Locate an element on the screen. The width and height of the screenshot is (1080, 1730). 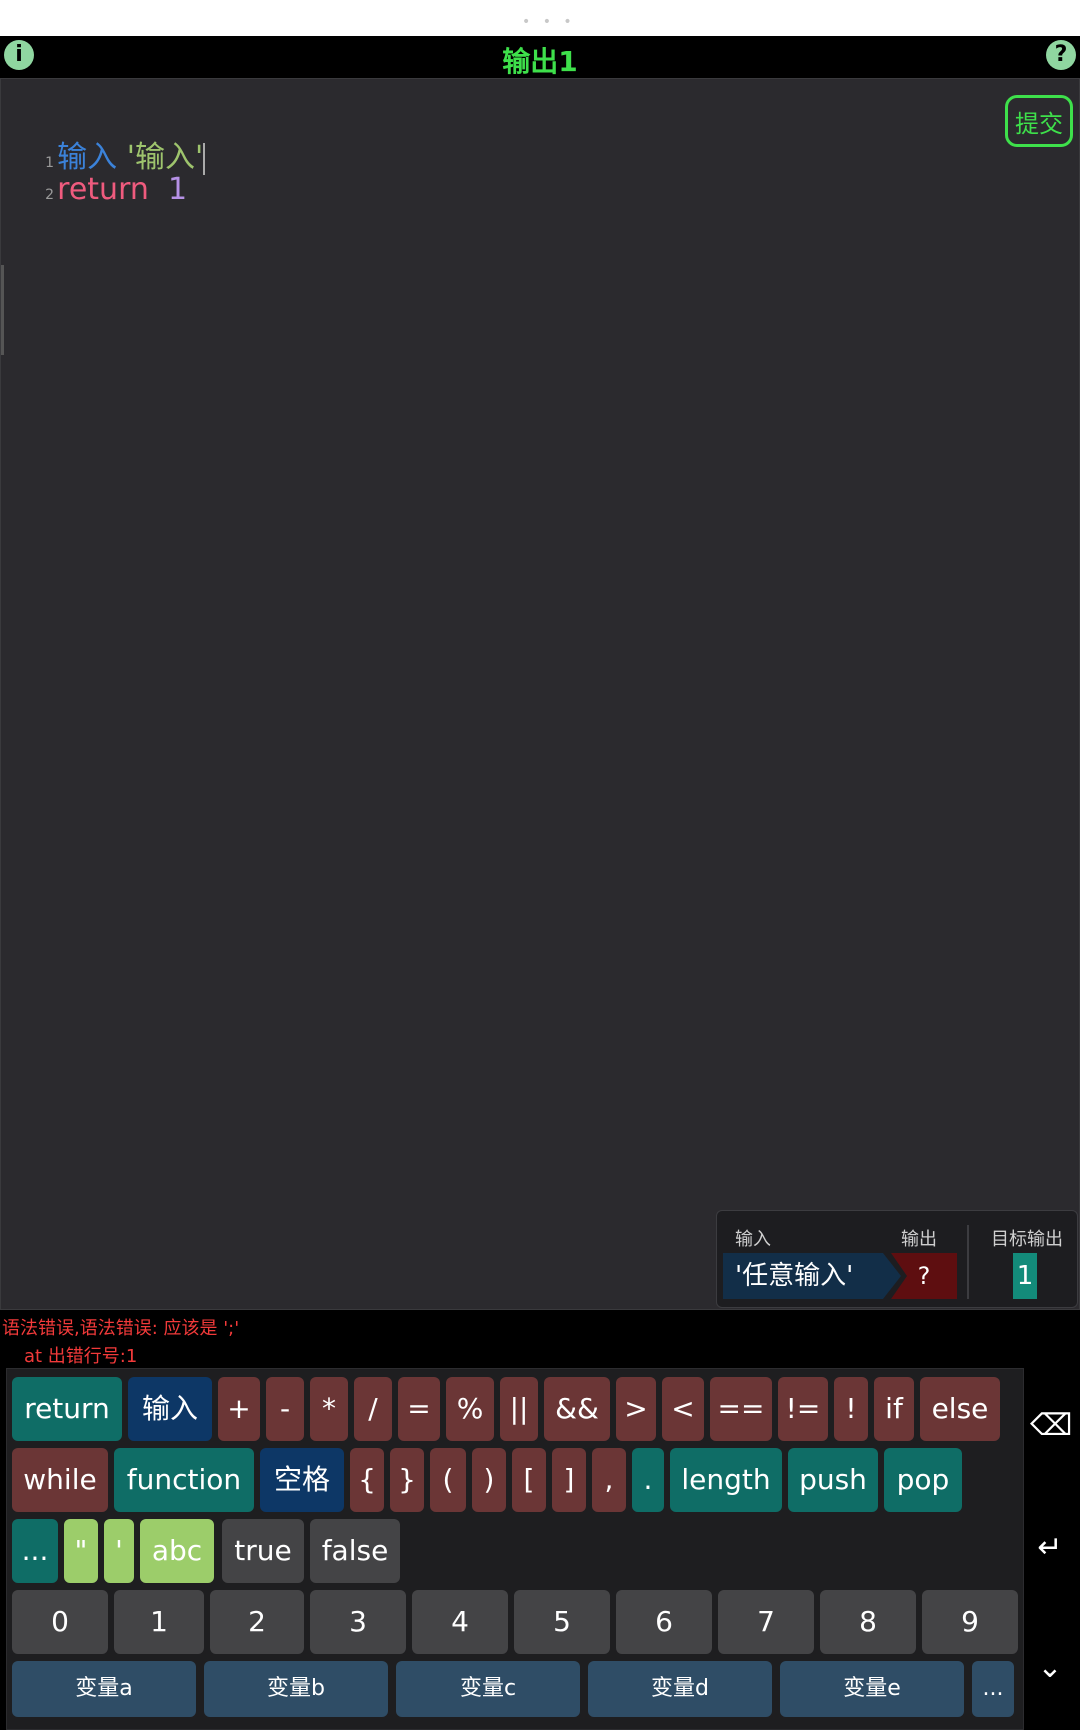
key-minus: - is located at coordinates (285, 1409).